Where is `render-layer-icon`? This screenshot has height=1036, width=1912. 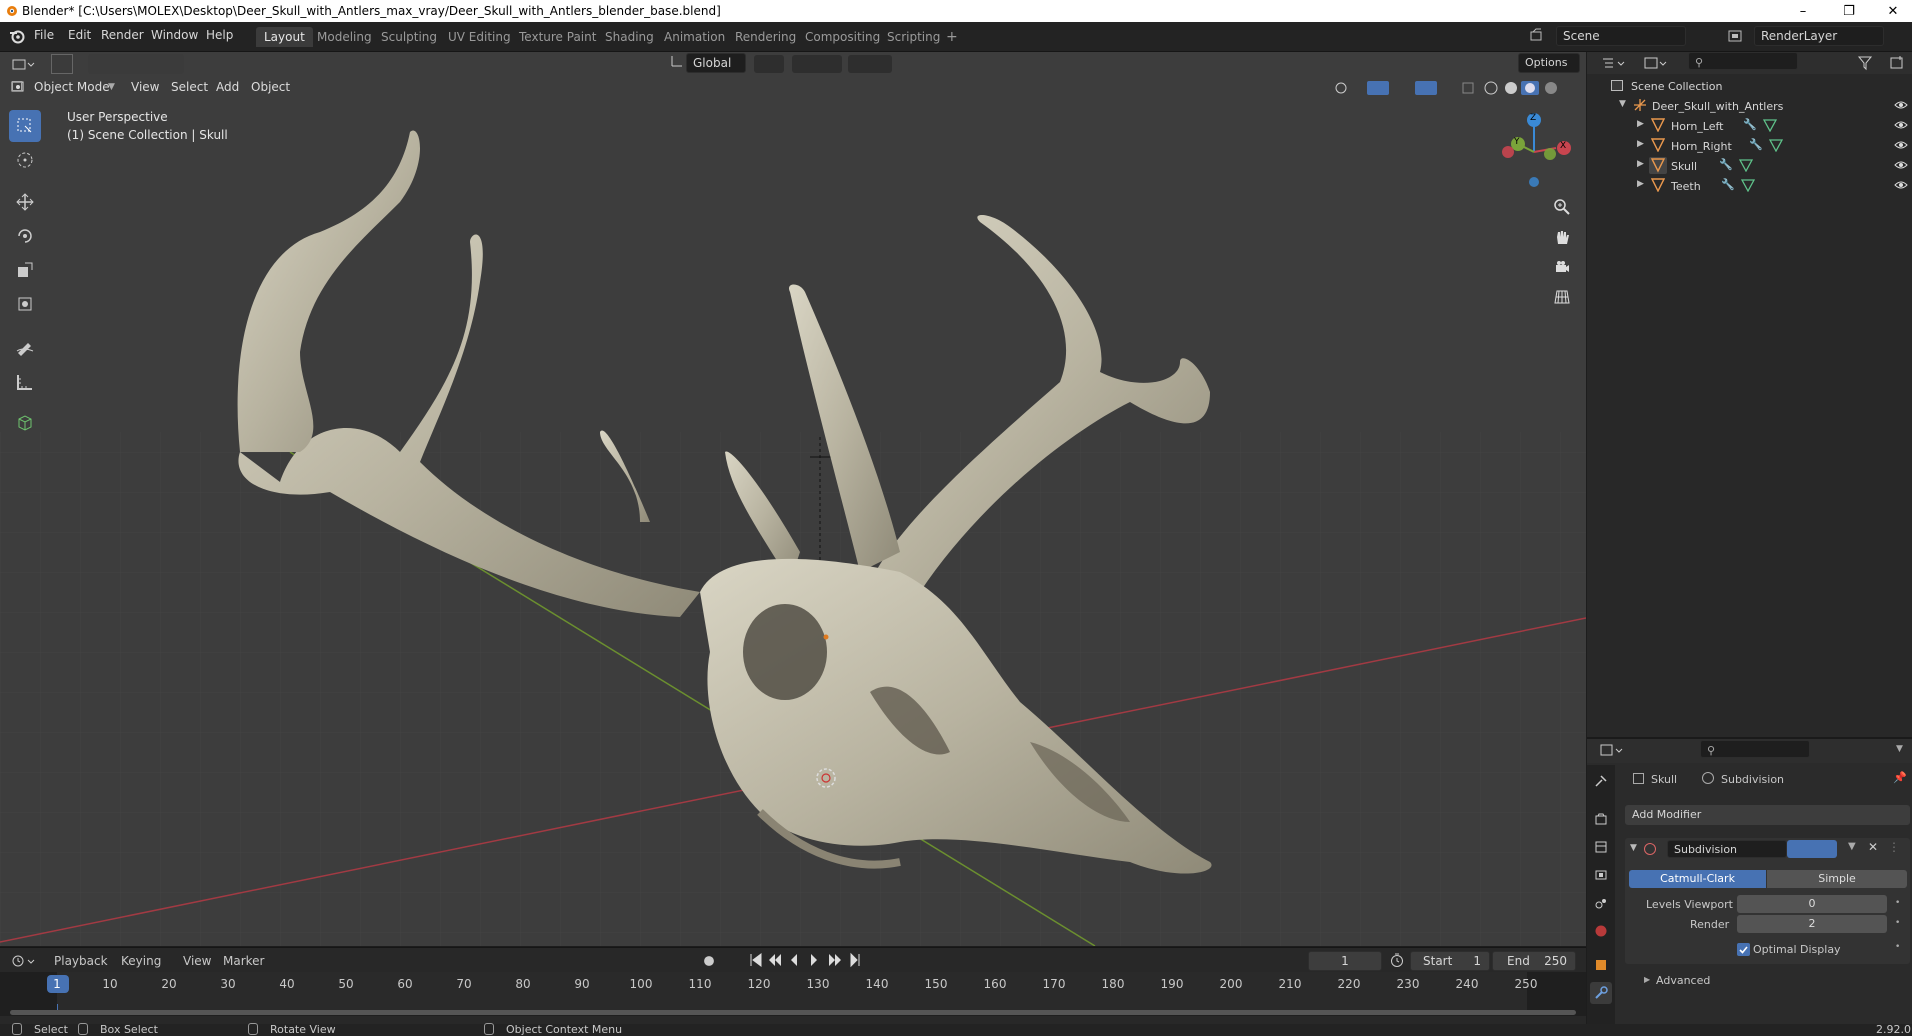 render-layer-icon is located at coordinates (1735, 36).